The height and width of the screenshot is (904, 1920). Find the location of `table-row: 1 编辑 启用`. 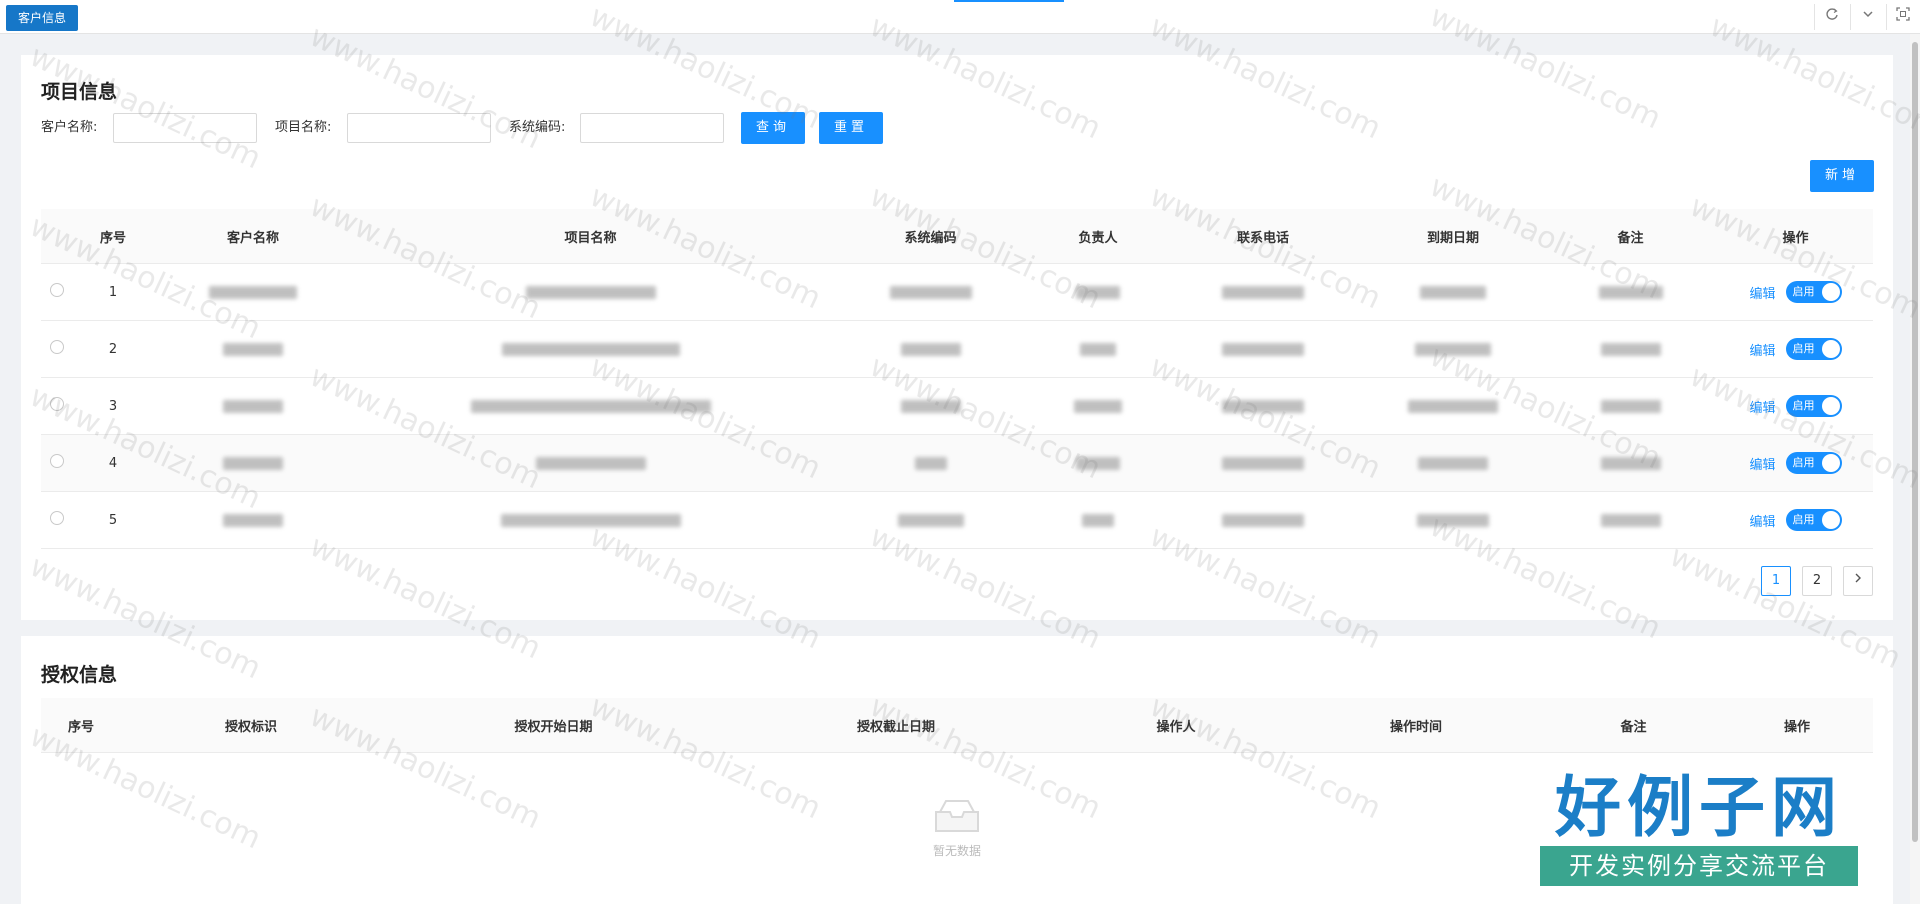

table-row: 1 编辑 启用 is located at coordinates (957, 292).